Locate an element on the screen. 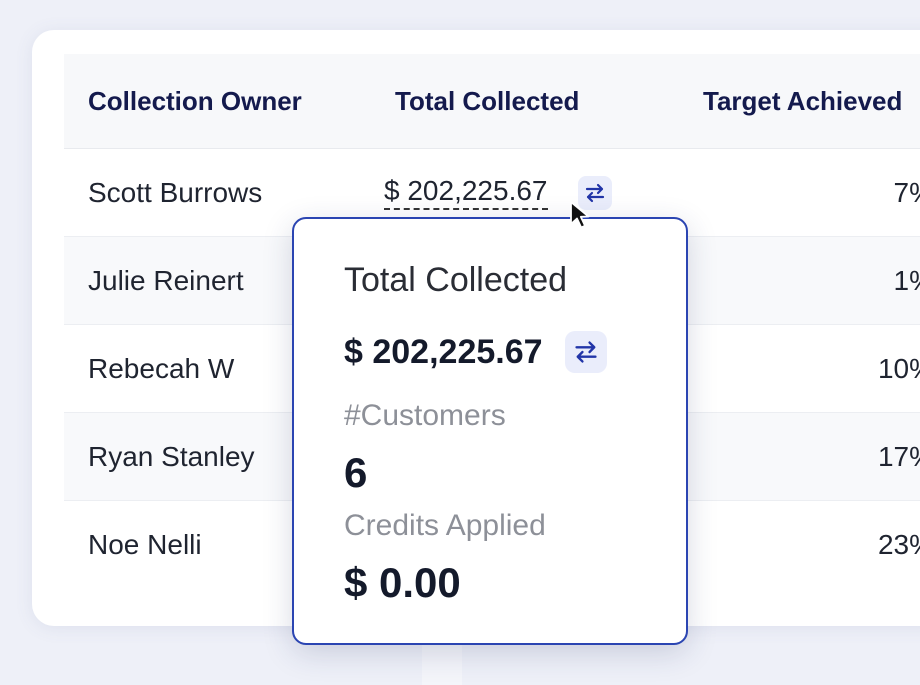 The image size is (920, 685). target-achieved-cell: 17% is located at coordinates (898, 456).